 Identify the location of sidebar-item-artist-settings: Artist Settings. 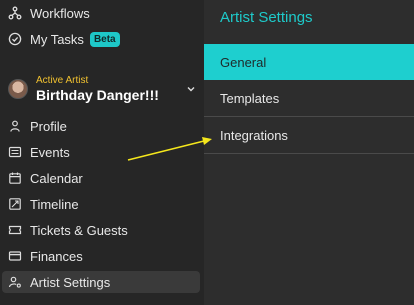
(101, 282).